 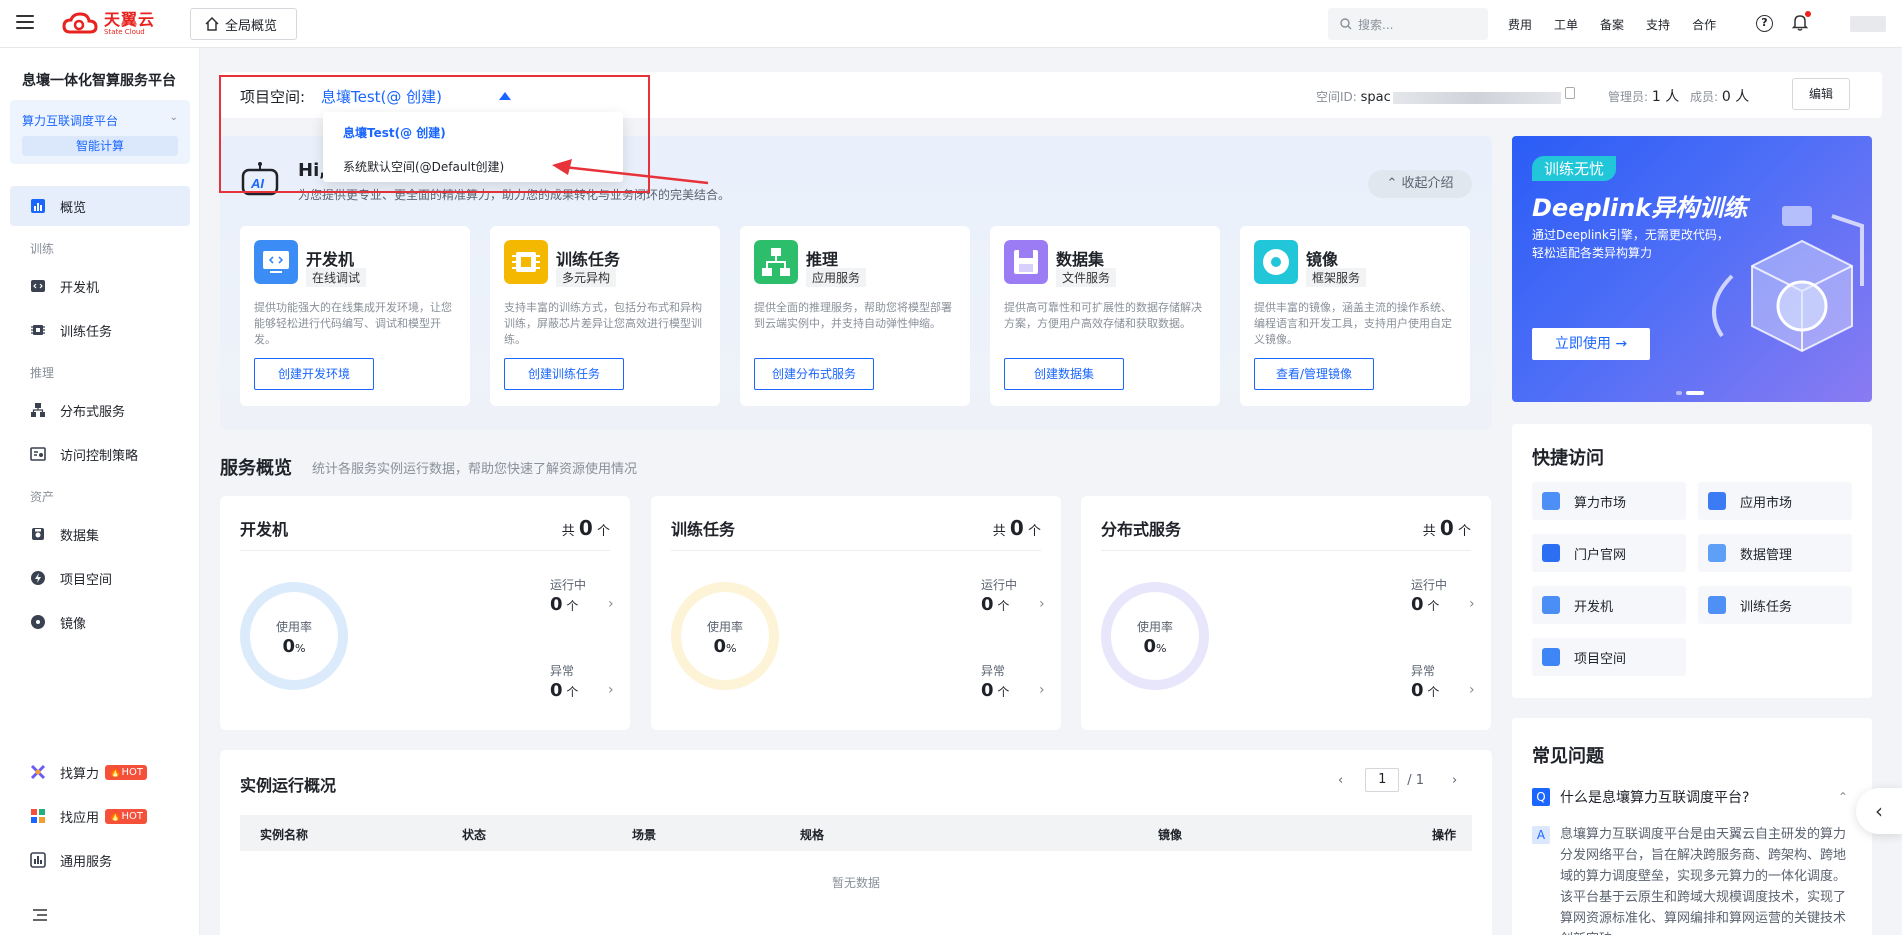 I want to click on usage-ring: 使用率 0%, so click(x=725, y=636).